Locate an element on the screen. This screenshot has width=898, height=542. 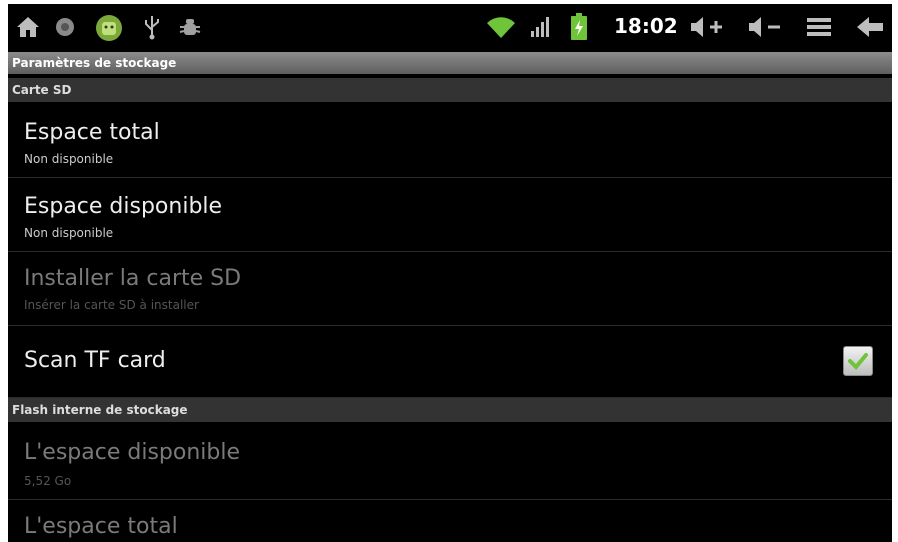
item-summary: 5,52 Go is located at coordinates (48, 481).